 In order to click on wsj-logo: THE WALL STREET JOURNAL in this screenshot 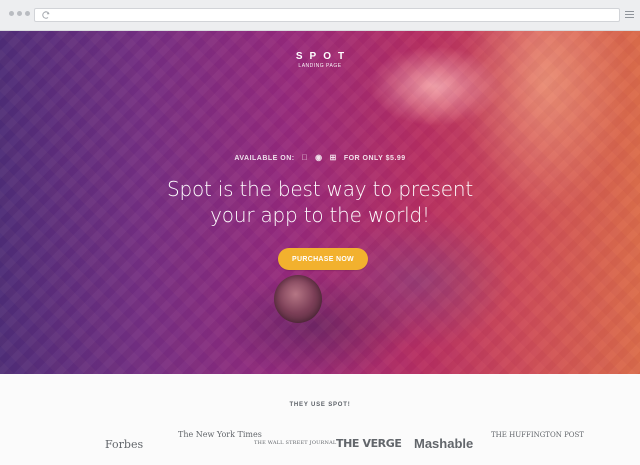, I will do `click(295, 443)`.